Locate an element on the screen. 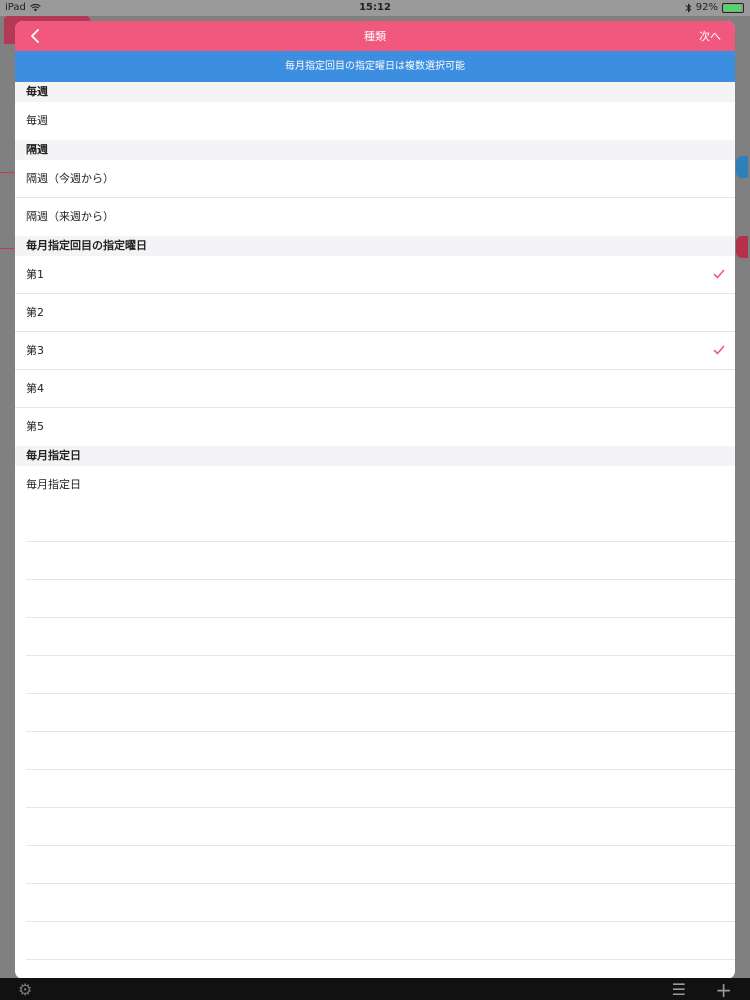 The width and height of the screenshot is (750, 1000). option-label: 第4 is located at coordinates (35, 388).